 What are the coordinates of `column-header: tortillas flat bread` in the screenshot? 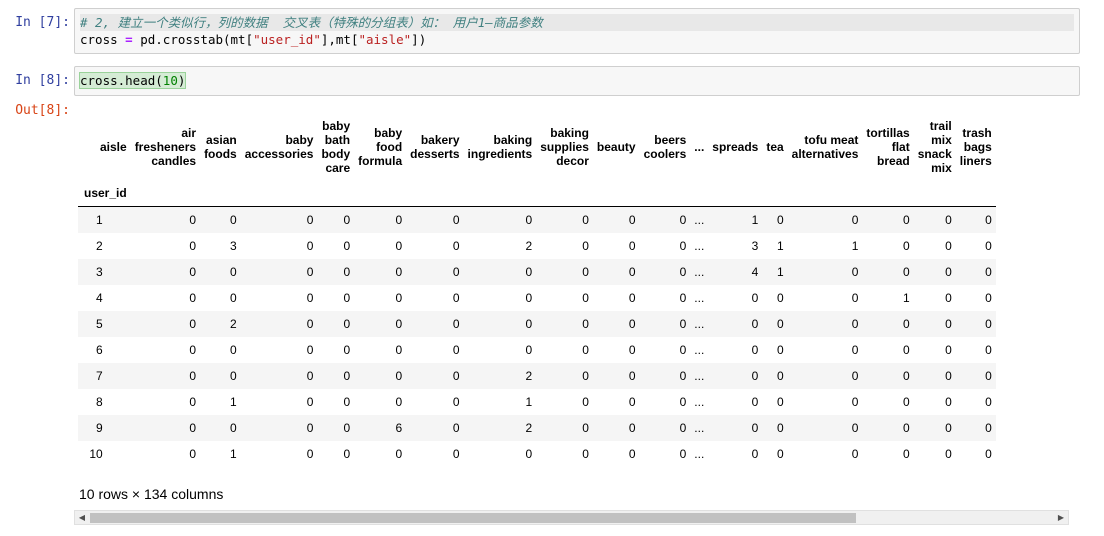 It's located at (888, 147).